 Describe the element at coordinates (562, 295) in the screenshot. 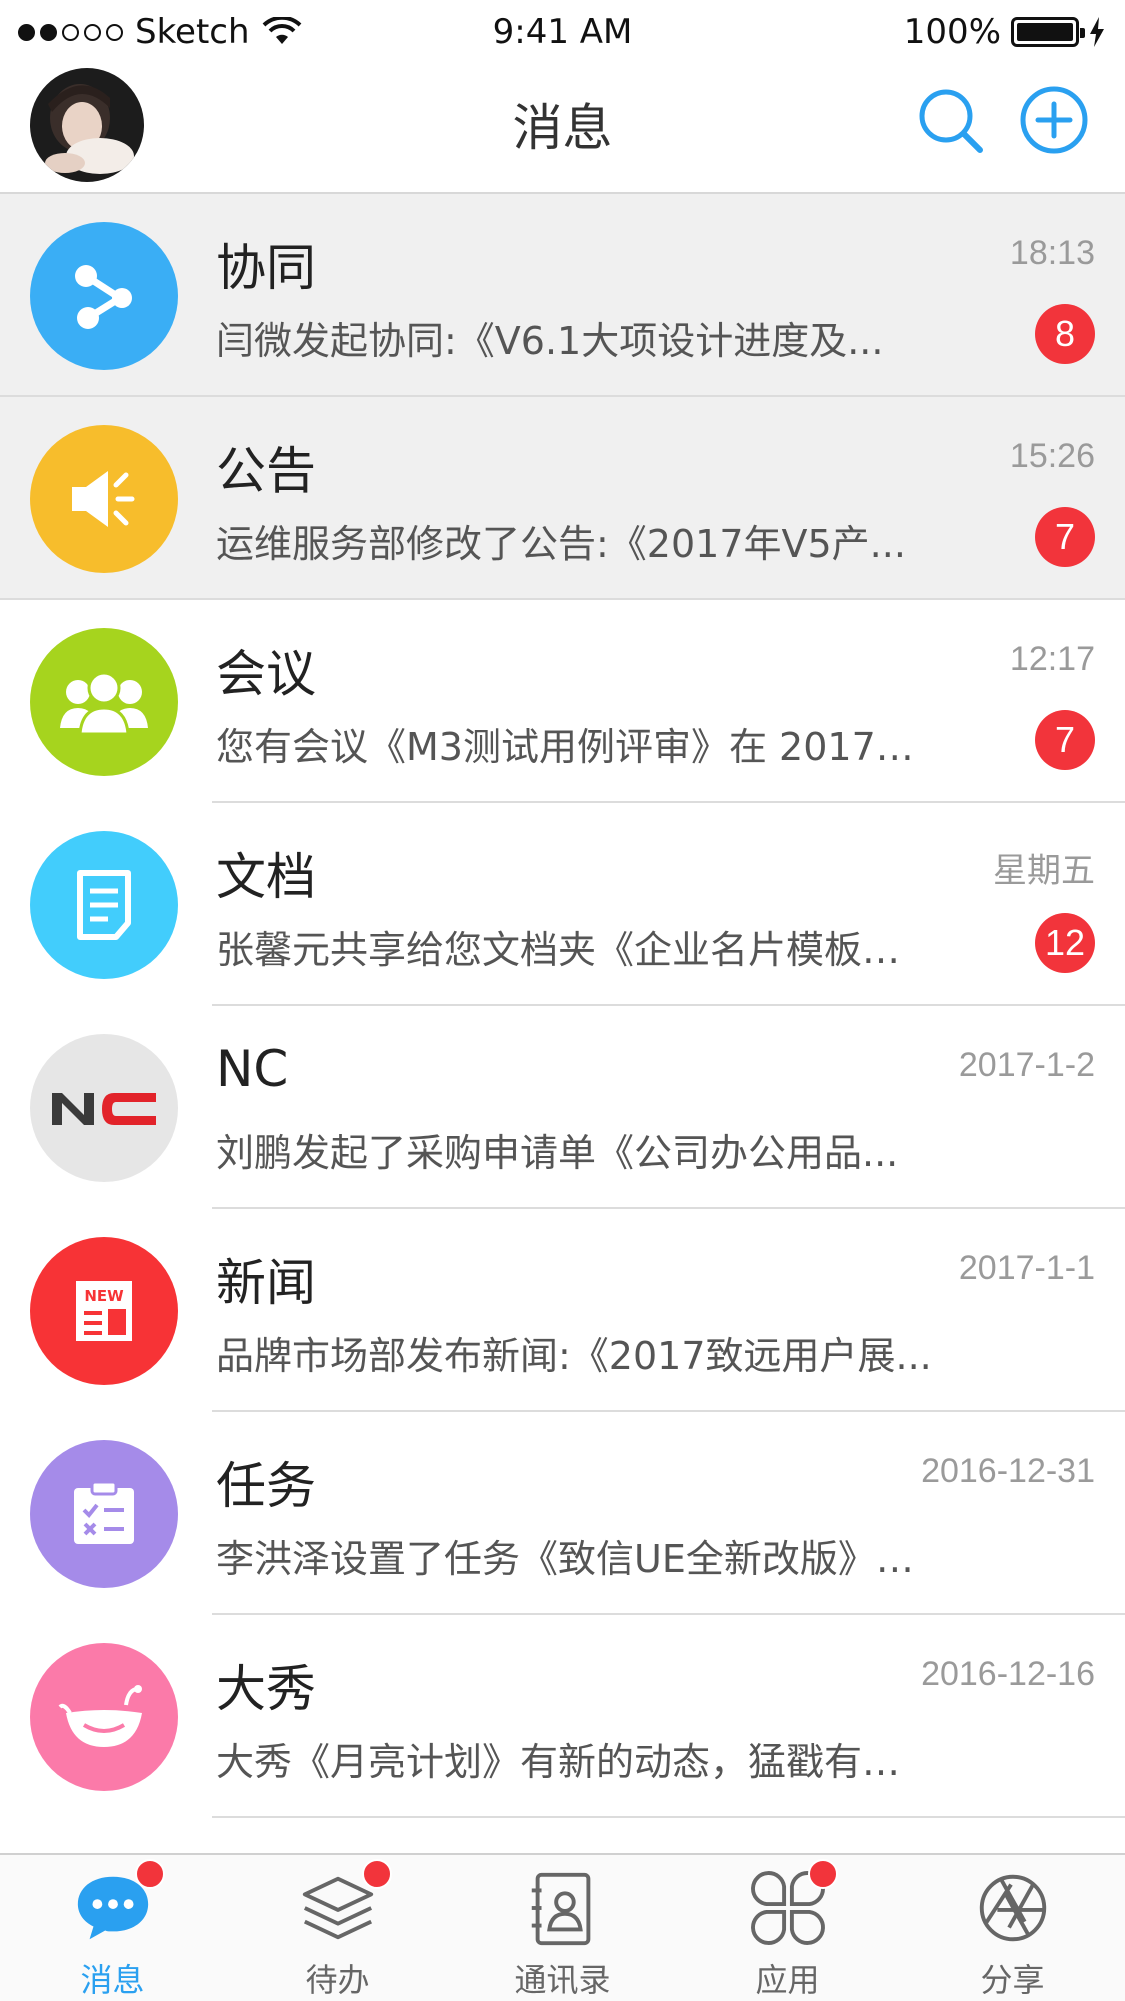

I see `message-row-collaboration: 协同 18:13 闫微发起协同:《V6.1大项设计进度及... 8` at that location.